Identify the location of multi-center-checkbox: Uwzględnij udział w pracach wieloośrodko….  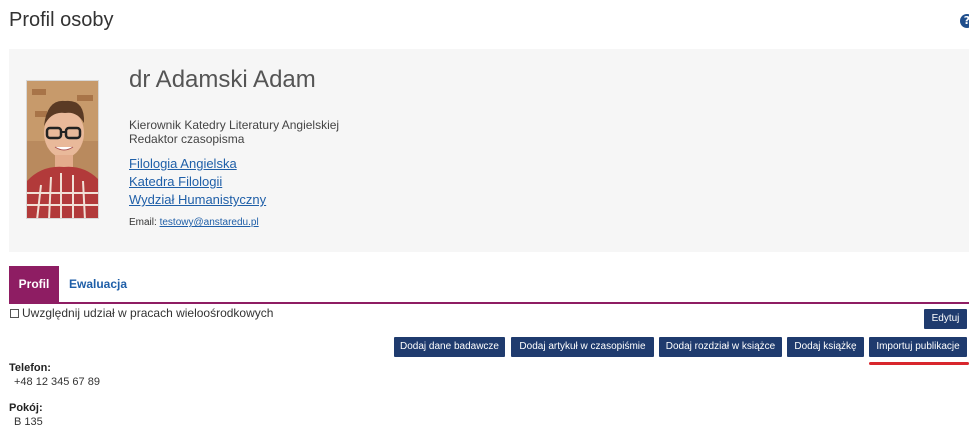
(141, 313).